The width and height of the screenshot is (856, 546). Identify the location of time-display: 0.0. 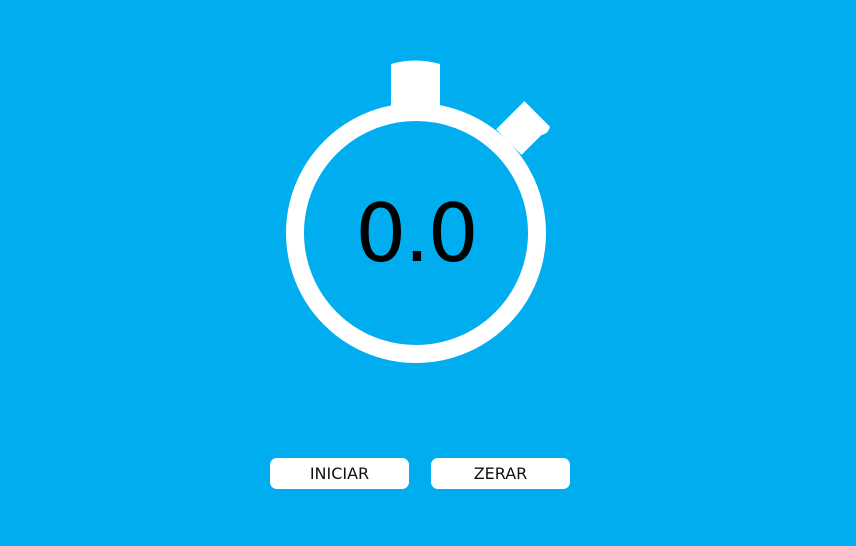
(416, 233).